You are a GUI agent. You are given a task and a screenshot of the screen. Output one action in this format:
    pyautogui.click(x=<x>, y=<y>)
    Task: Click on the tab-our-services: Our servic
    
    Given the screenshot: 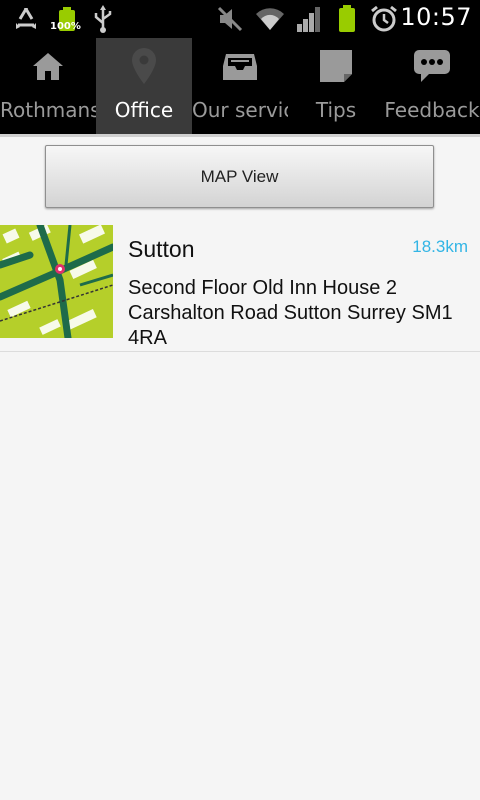 What is the action you would take?
    pyautogui.click(x=240, y=86)
    